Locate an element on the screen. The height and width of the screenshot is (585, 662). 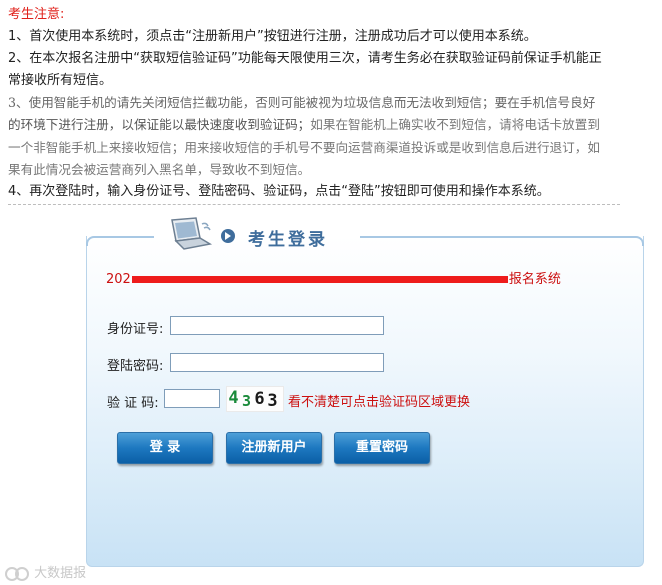
notice-line-3b-dark: 的环境下进行注册，以保证能以最快速度收到验证码； is located at coordinates (159, 124).